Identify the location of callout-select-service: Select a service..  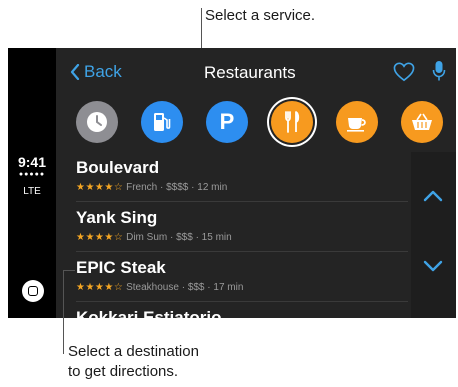
(260, 15).